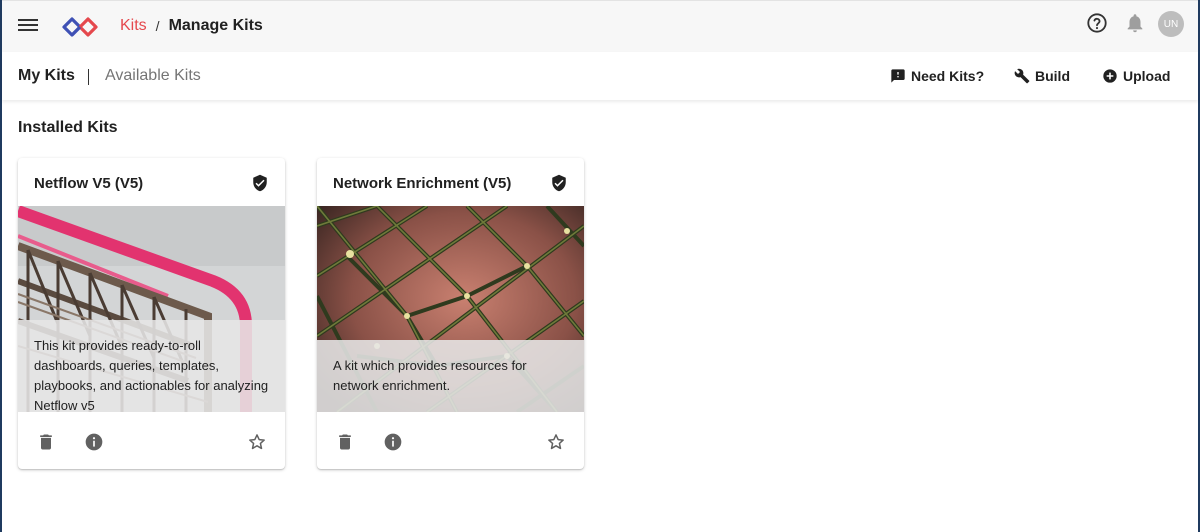  Describe the element at coordinates (1147, 76) in the screenshot. I see `upload-label: Upload` at that location.